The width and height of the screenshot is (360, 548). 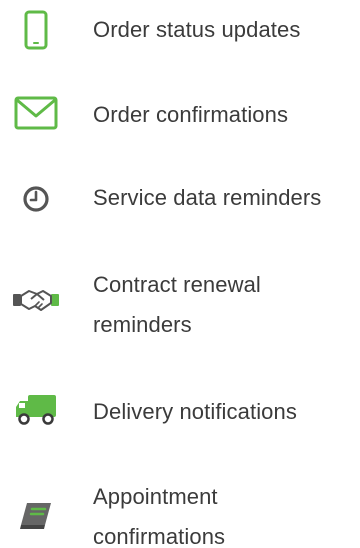 What do you see at coordinates (159, 536) in the screenshot?
I see `feature-label-line-2: confirmations` at bounding box center [159, 536].